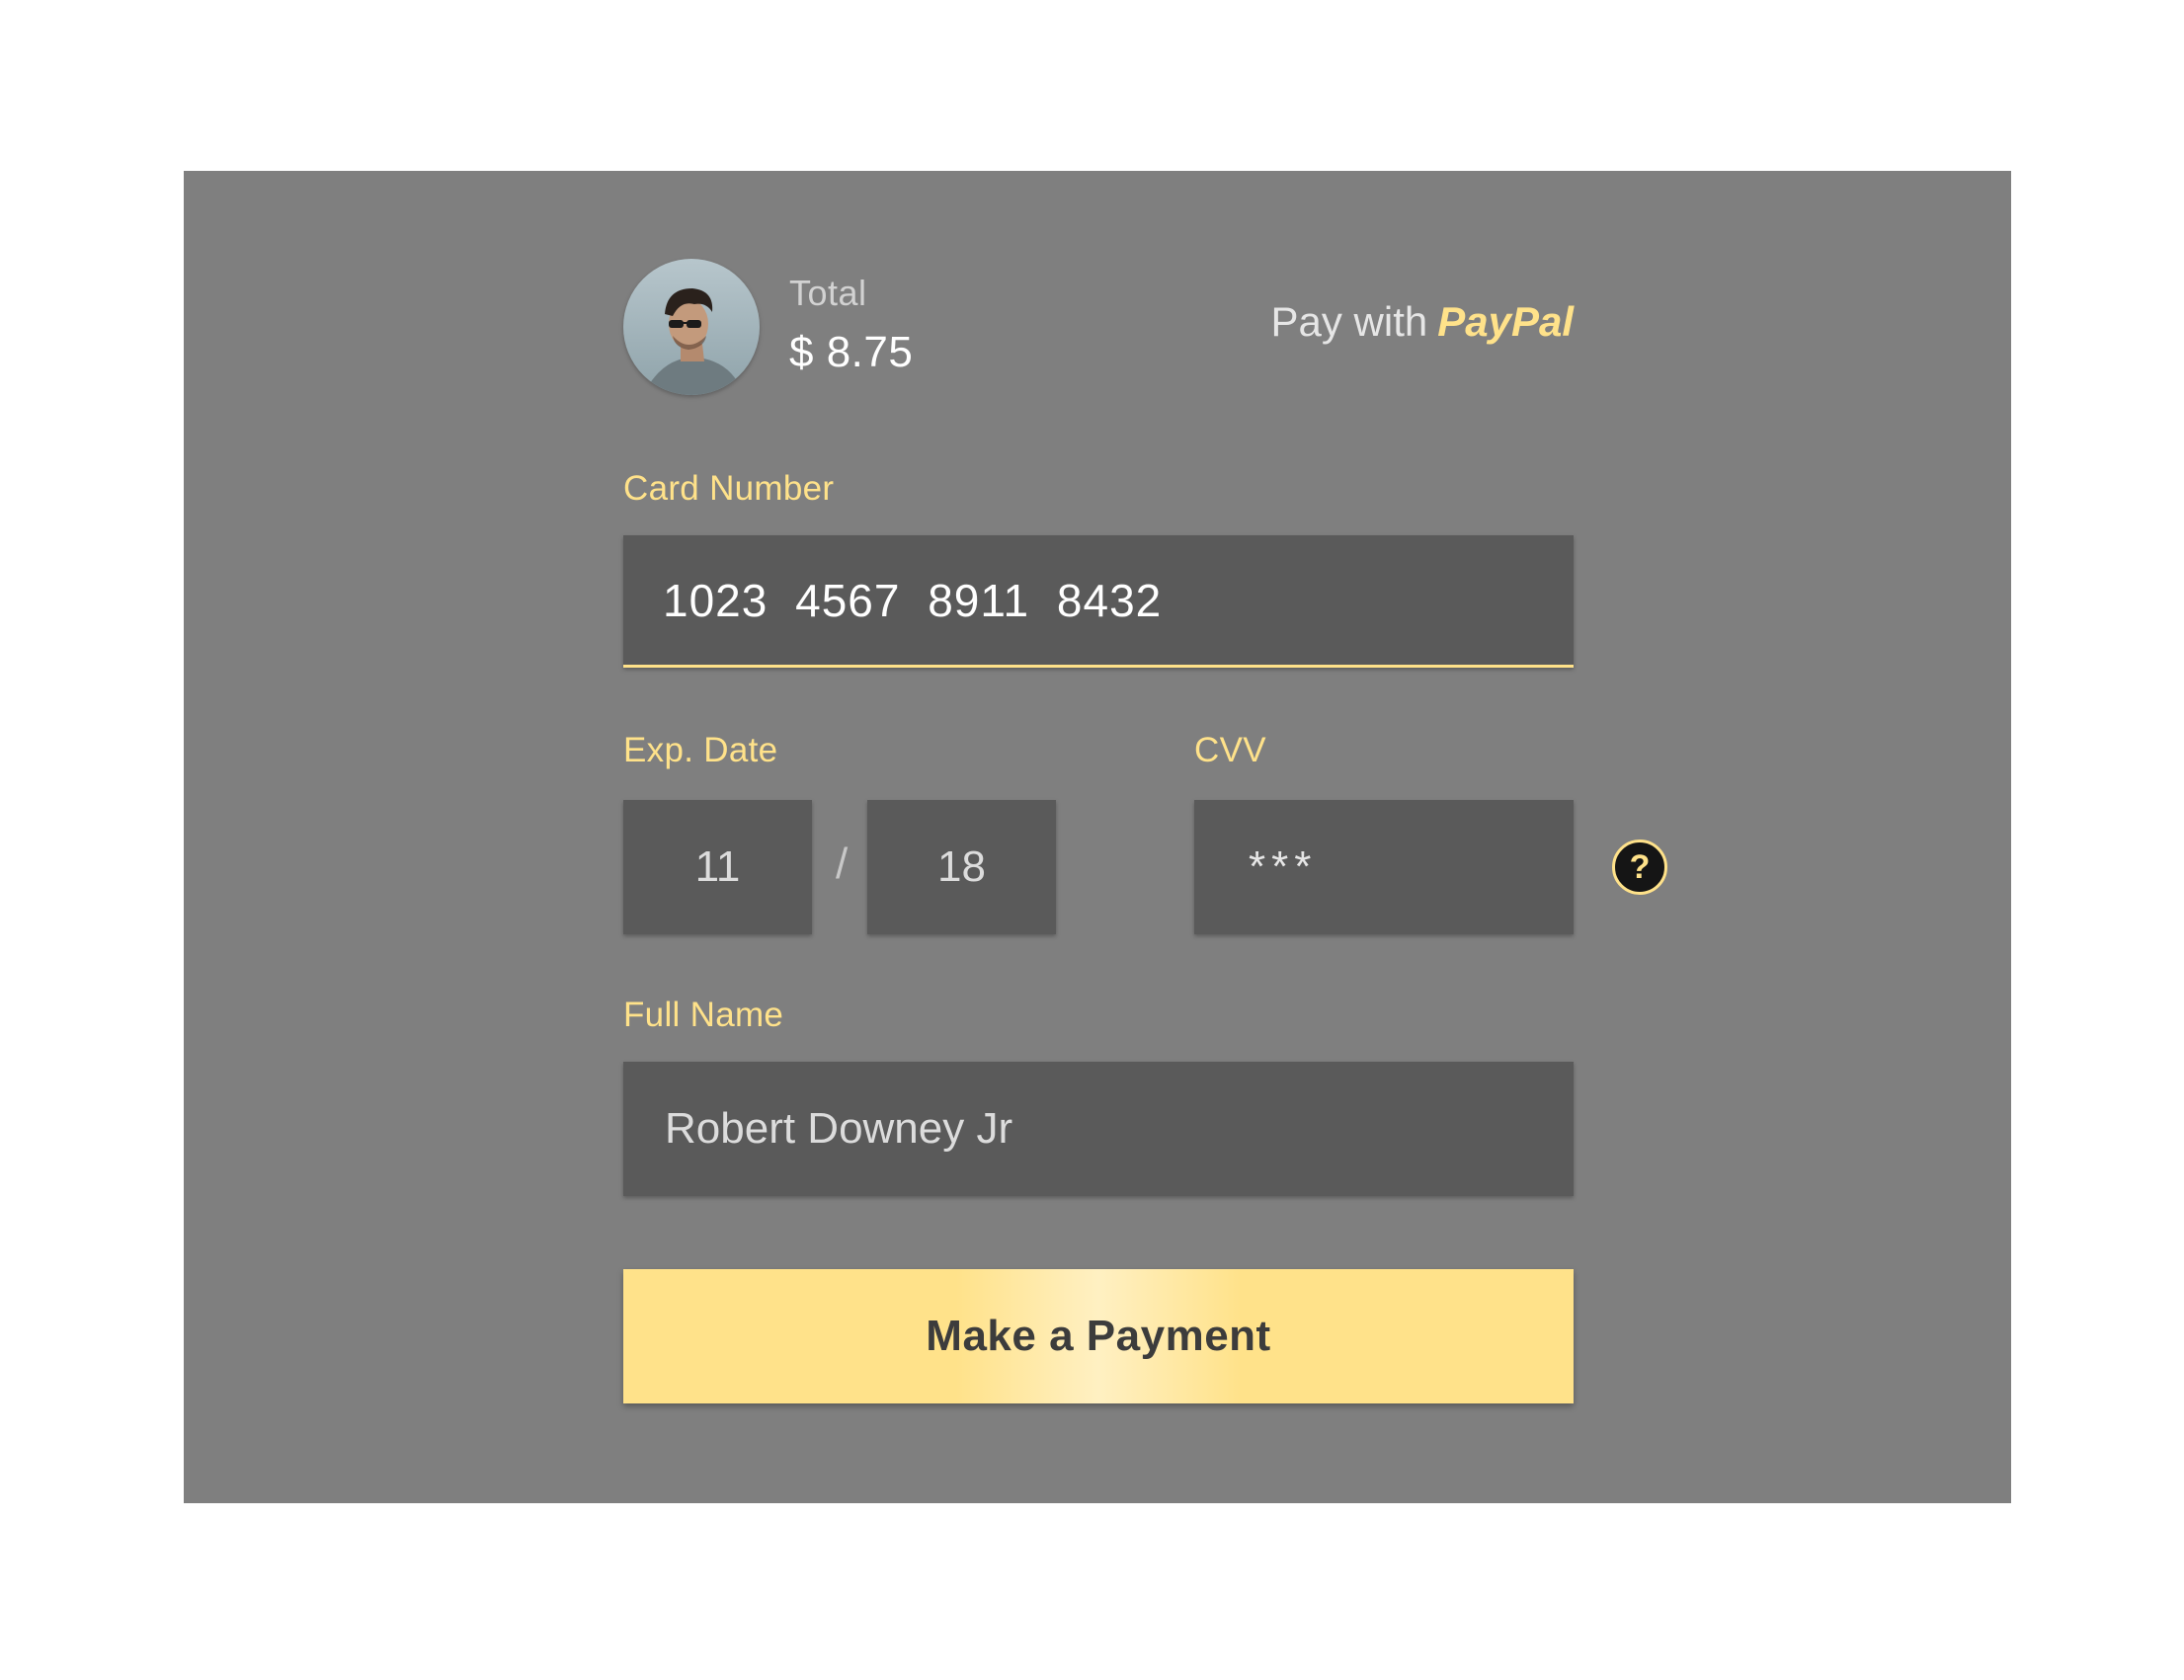 The image size is (2184, 1680). I want to click on total-label: Total, so click(828, 293).